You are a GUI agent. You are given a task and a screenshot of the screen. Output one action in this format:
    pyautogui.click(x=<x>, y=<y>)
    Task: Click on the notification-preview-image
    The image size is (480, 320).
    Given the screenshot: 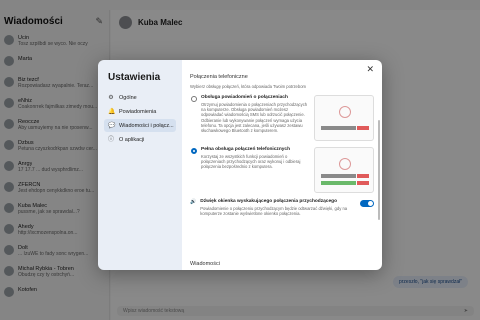 What is the action you would take?
    pyautogui.click(x=344, y=118)
    